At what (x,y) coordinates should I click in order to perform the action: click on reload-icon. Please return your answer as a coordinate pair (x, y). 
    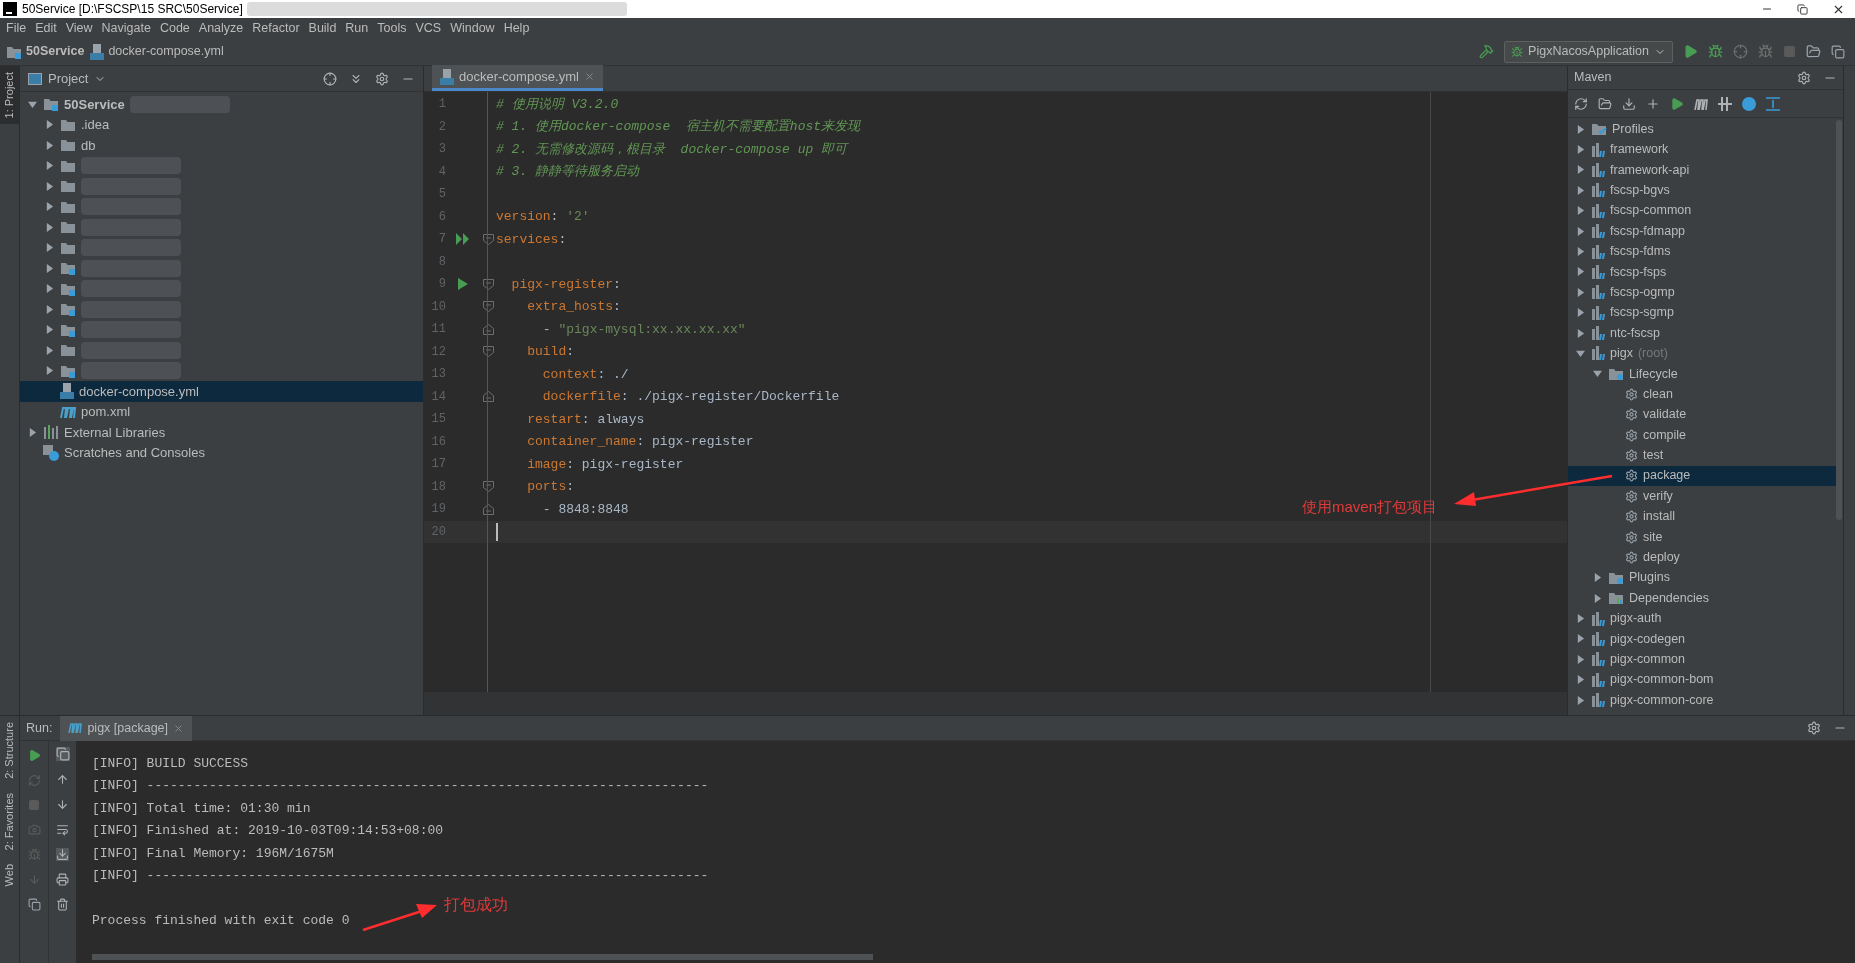
    Looking at the image, I should click on (1581, 103).